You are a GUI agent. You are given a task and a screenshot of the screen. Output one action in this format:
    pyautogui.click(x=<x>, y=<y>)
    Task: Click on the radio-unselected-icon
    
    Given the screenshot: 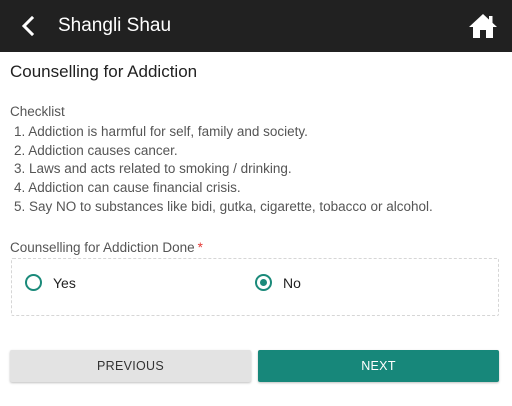 What is the action you would take?
    pyautogui.click(x=33, y=282)
    